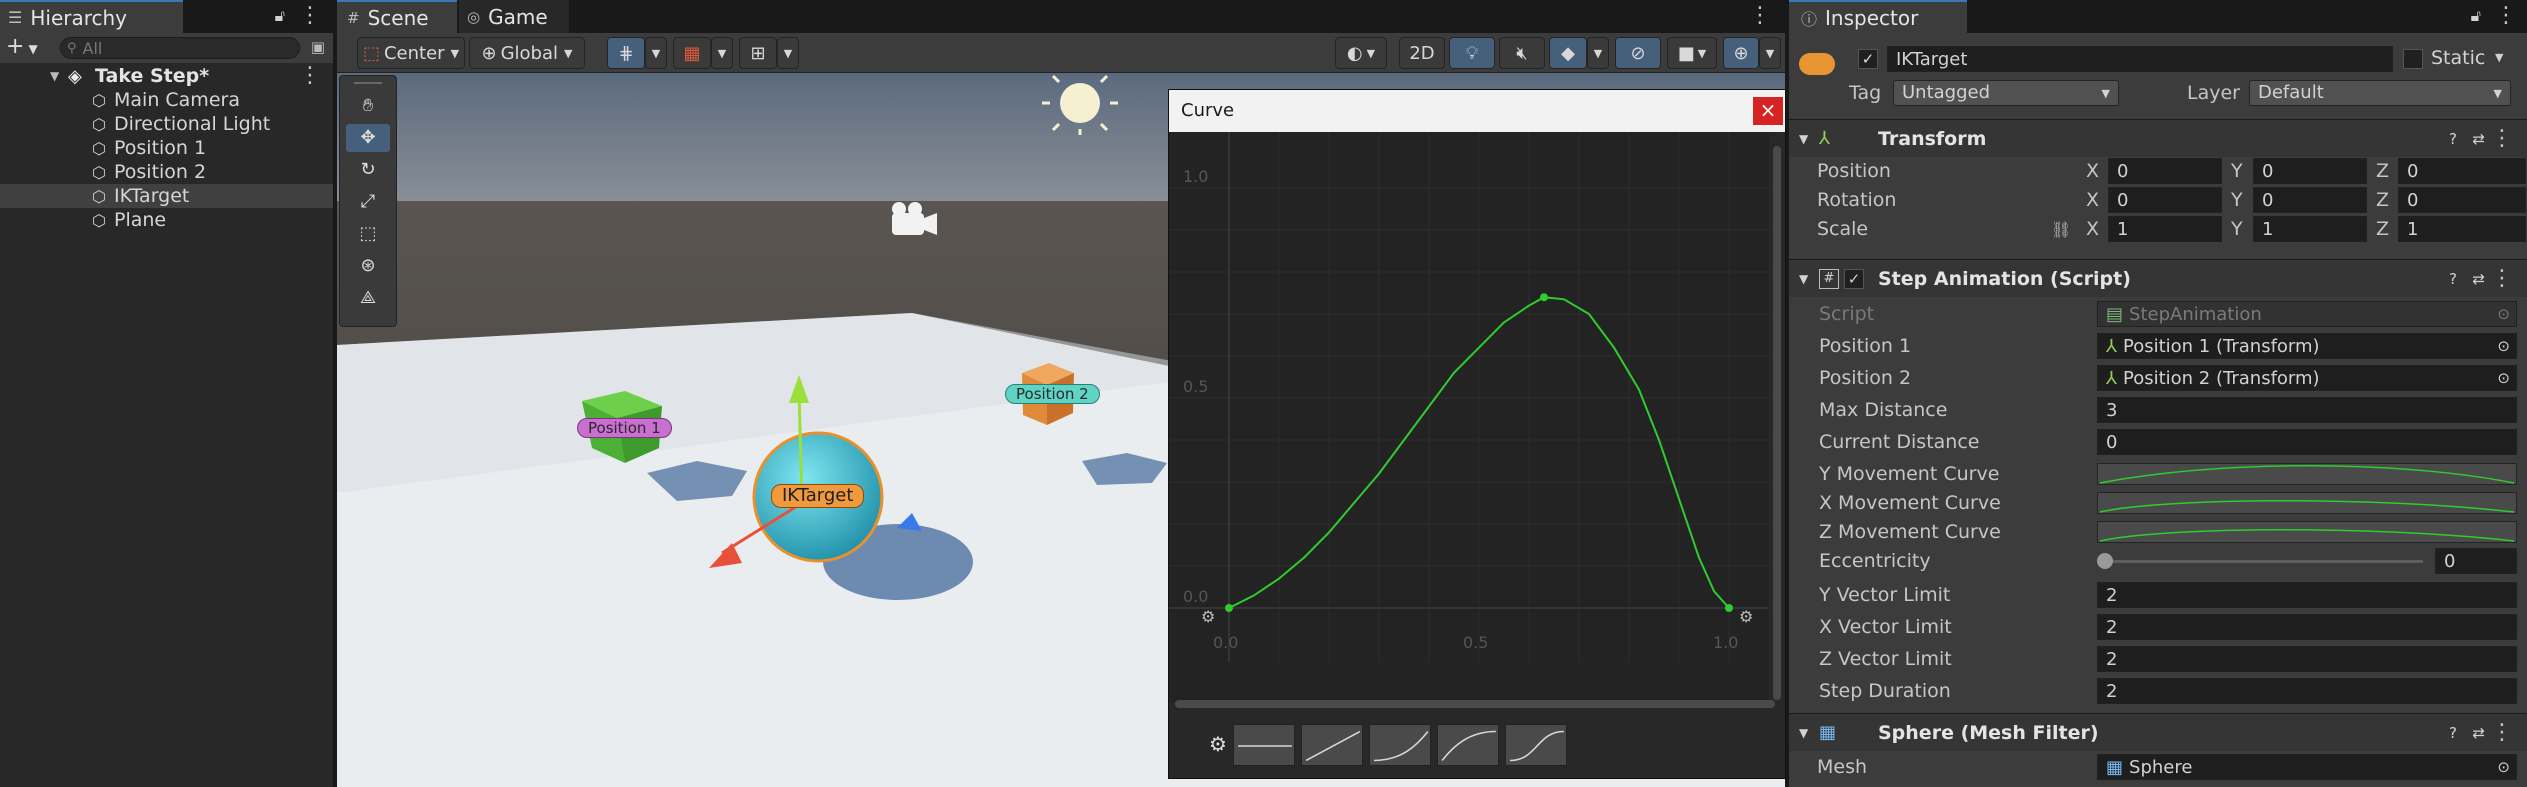  What do you see at coordinates (2307, 532) in the screenshot?
I see `z-curve-field` at bounding box center [2307, 532].